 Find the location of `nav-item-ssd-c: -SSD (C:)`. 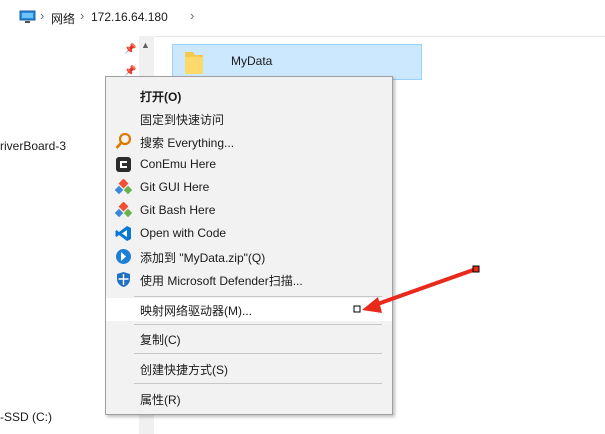

nav-item-ssd-c: -SSD (C:) is located at coordinates (26, 417).